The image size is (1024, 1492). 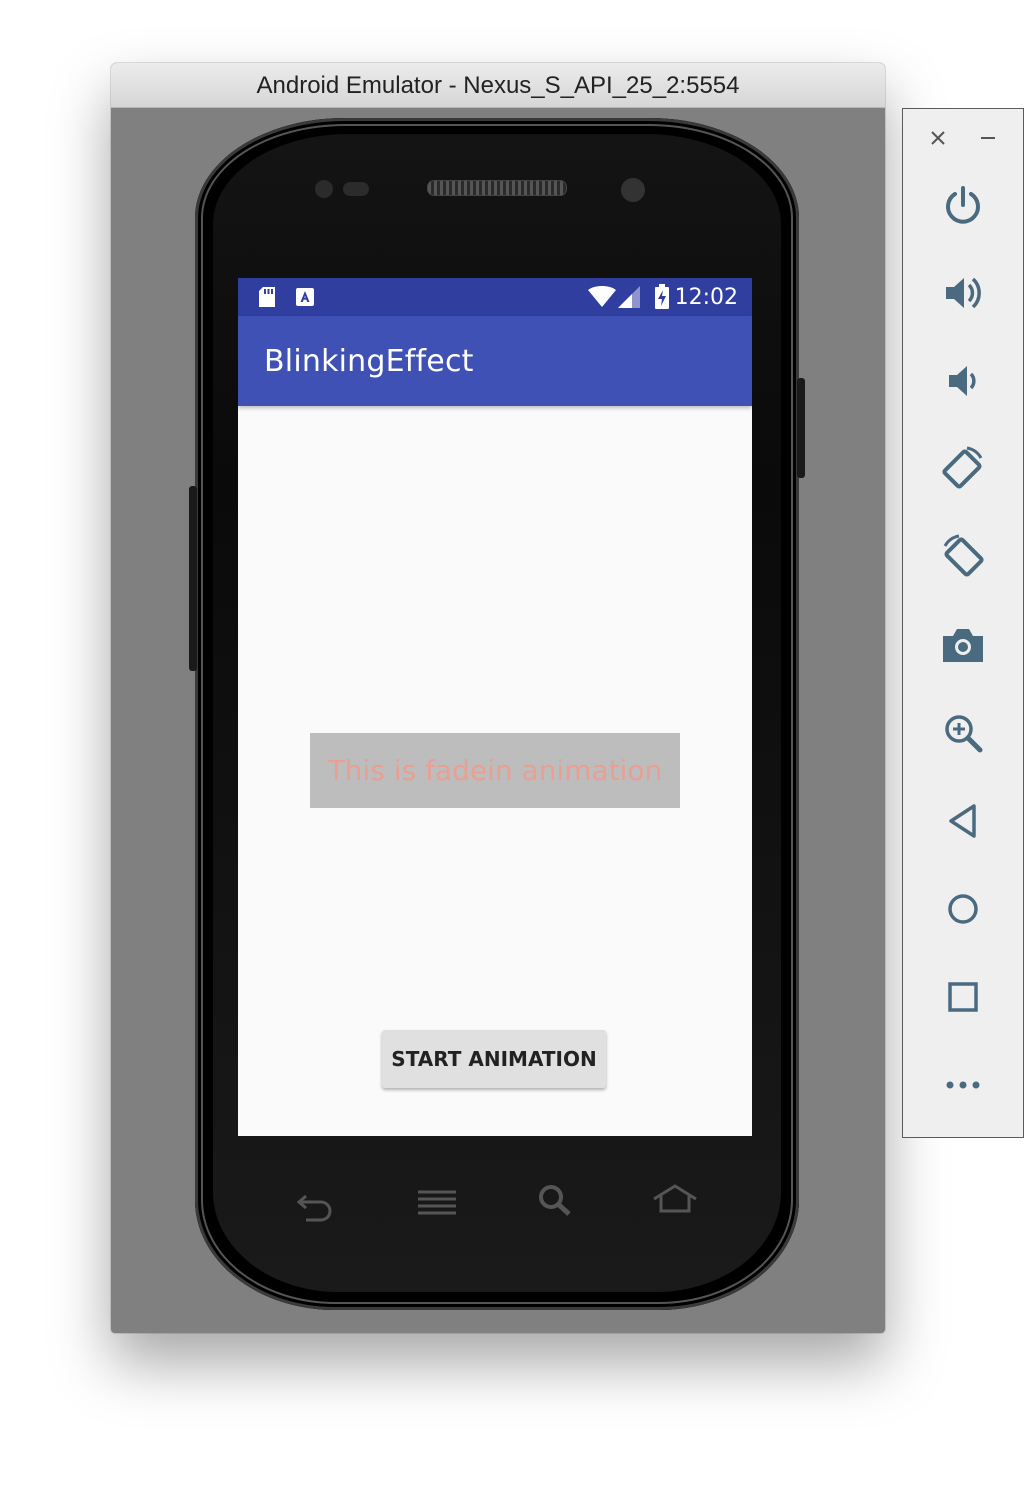 I want to click on volume-up-icon, so click(x=963, y=293).